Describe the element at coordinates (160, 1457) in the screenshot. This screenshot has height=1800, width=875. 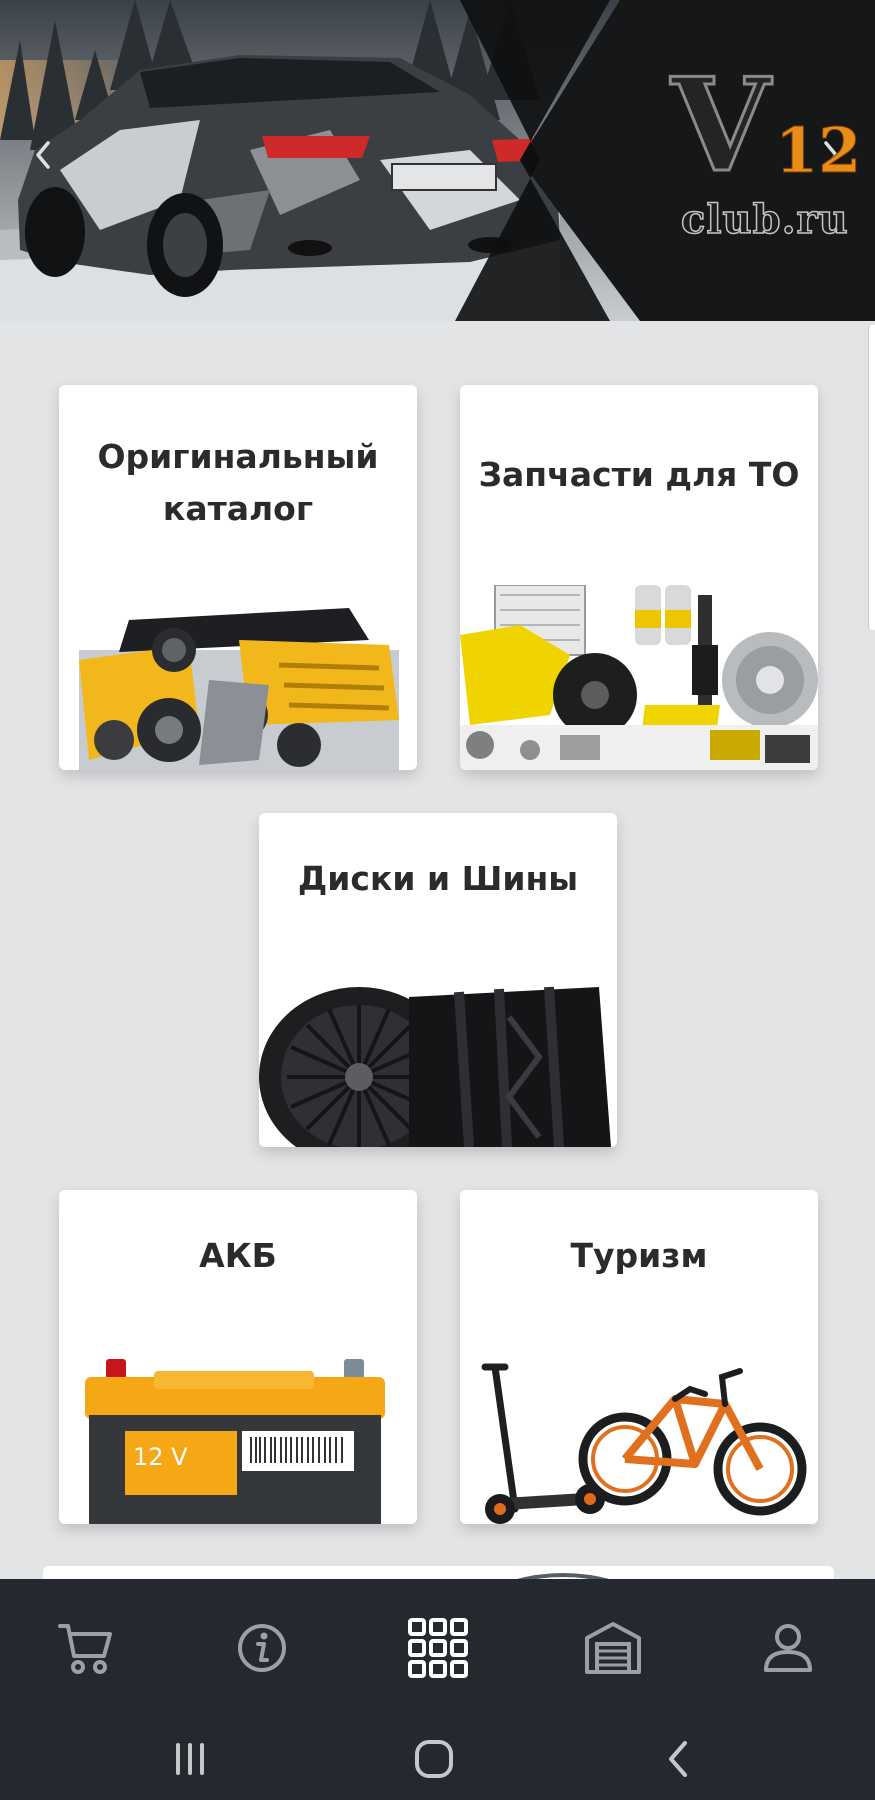
I see `battery-voltage-label: 12 V` at that location.